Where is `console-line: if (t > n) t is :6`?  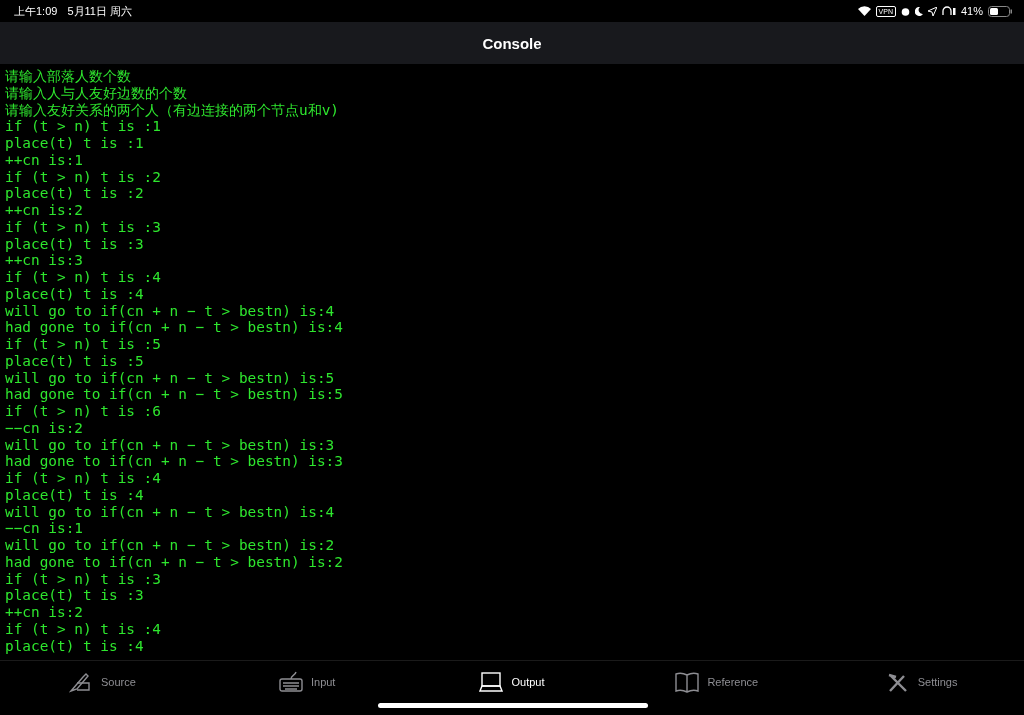 console-line: if (t > n) t is :6 is located at coordinates (83, 411).